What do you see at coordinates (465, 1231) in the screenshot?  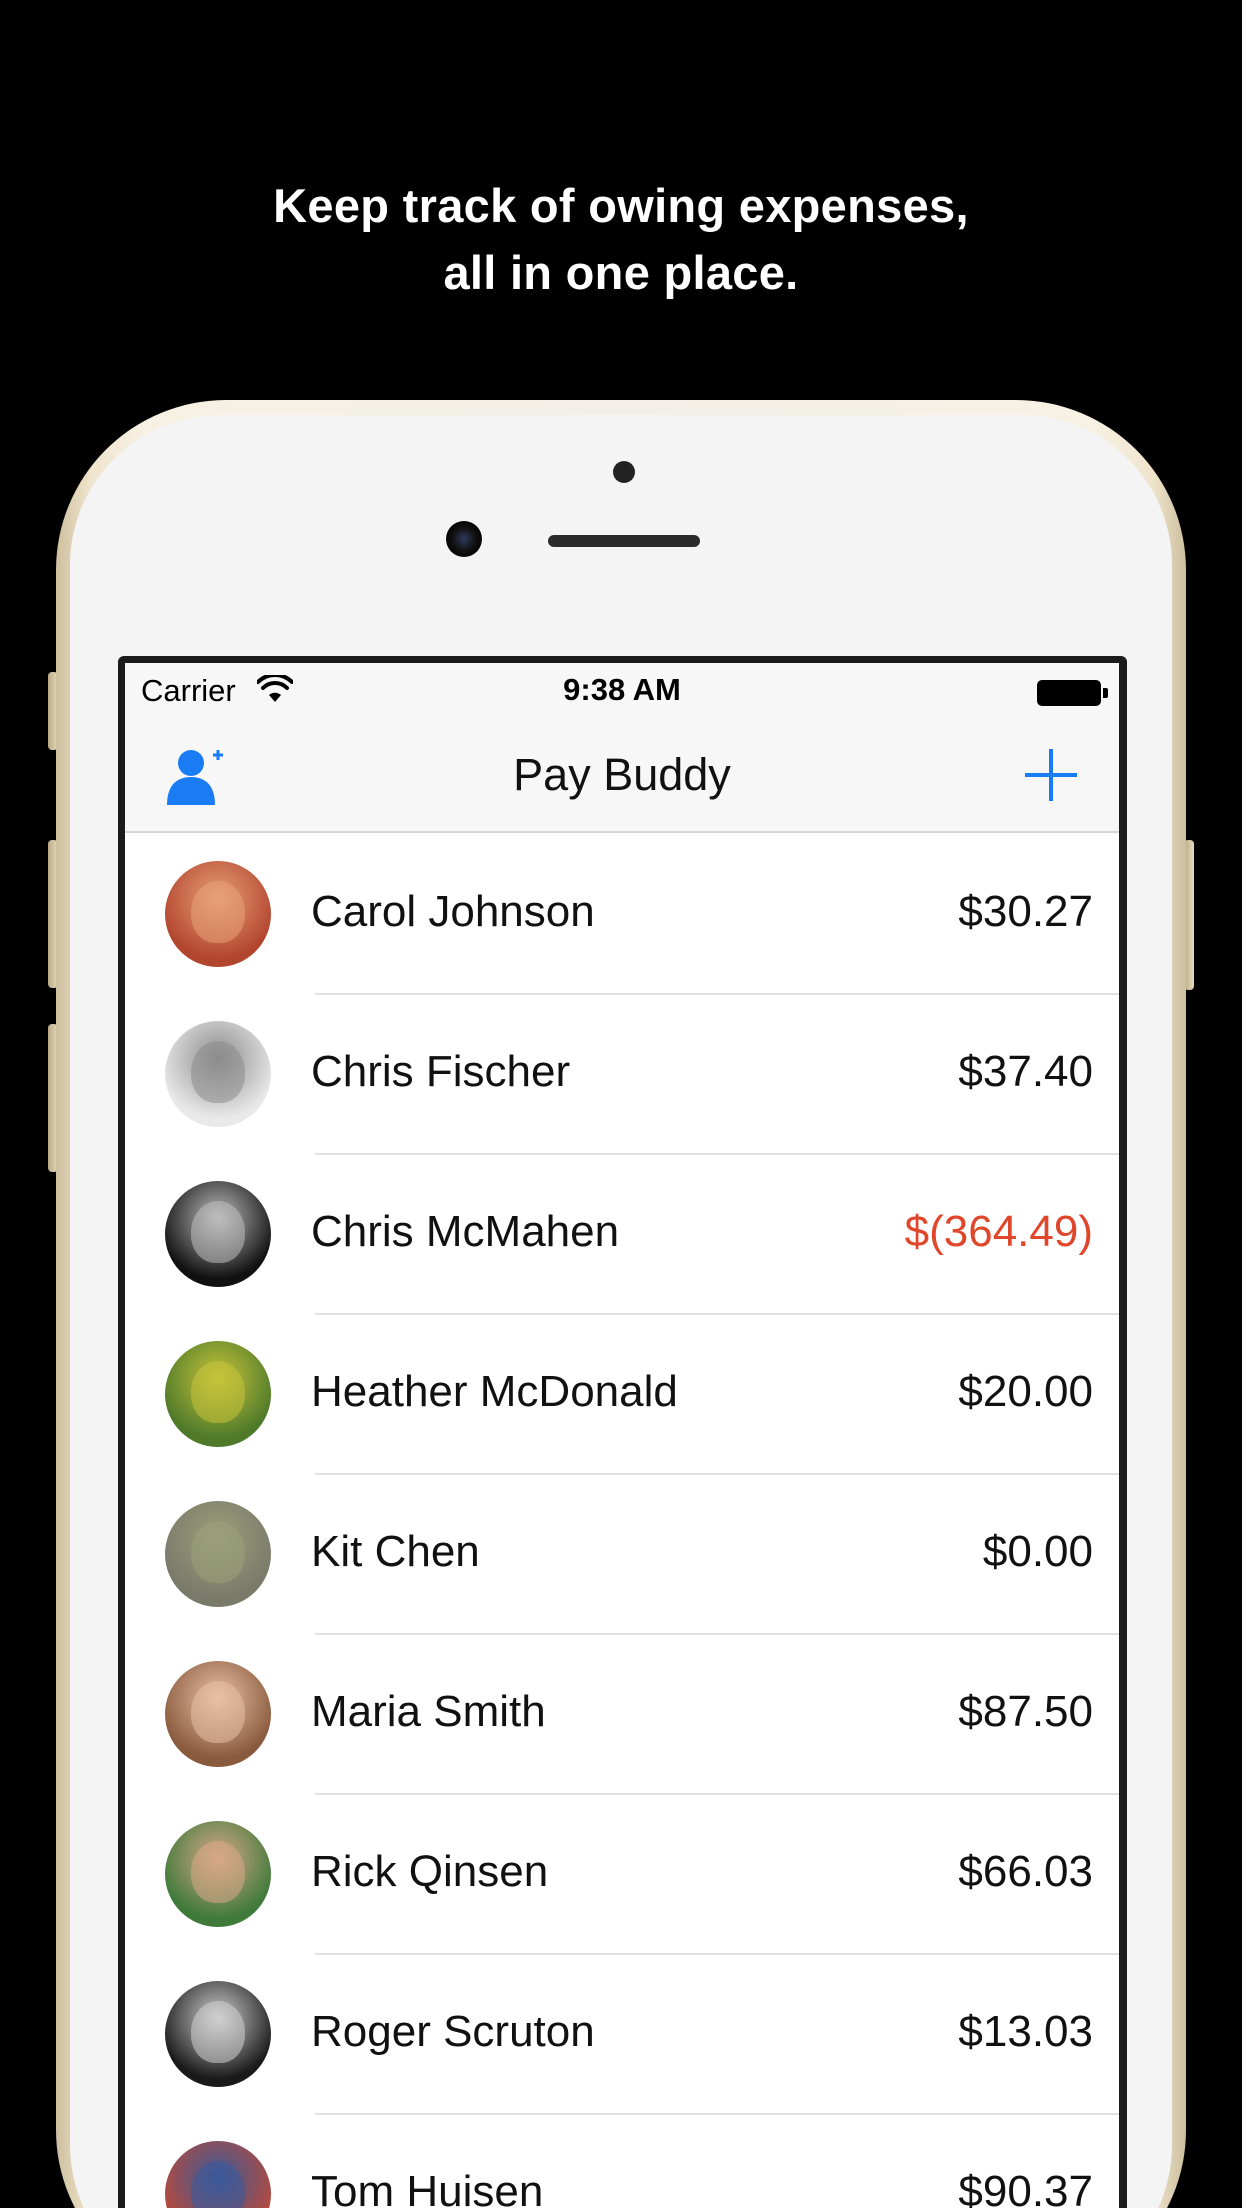 I see `contact-name: Chris McMahen` at bounding box center [465, 1231].